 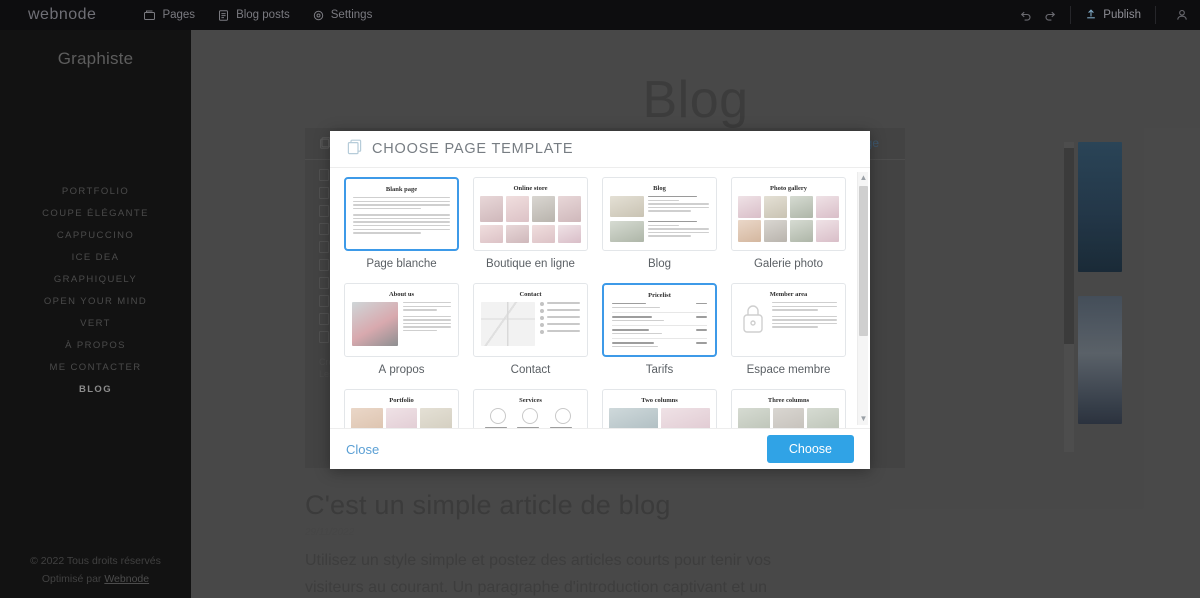 I want to click on publish-button: Publish, so click(x=1113, y=15).